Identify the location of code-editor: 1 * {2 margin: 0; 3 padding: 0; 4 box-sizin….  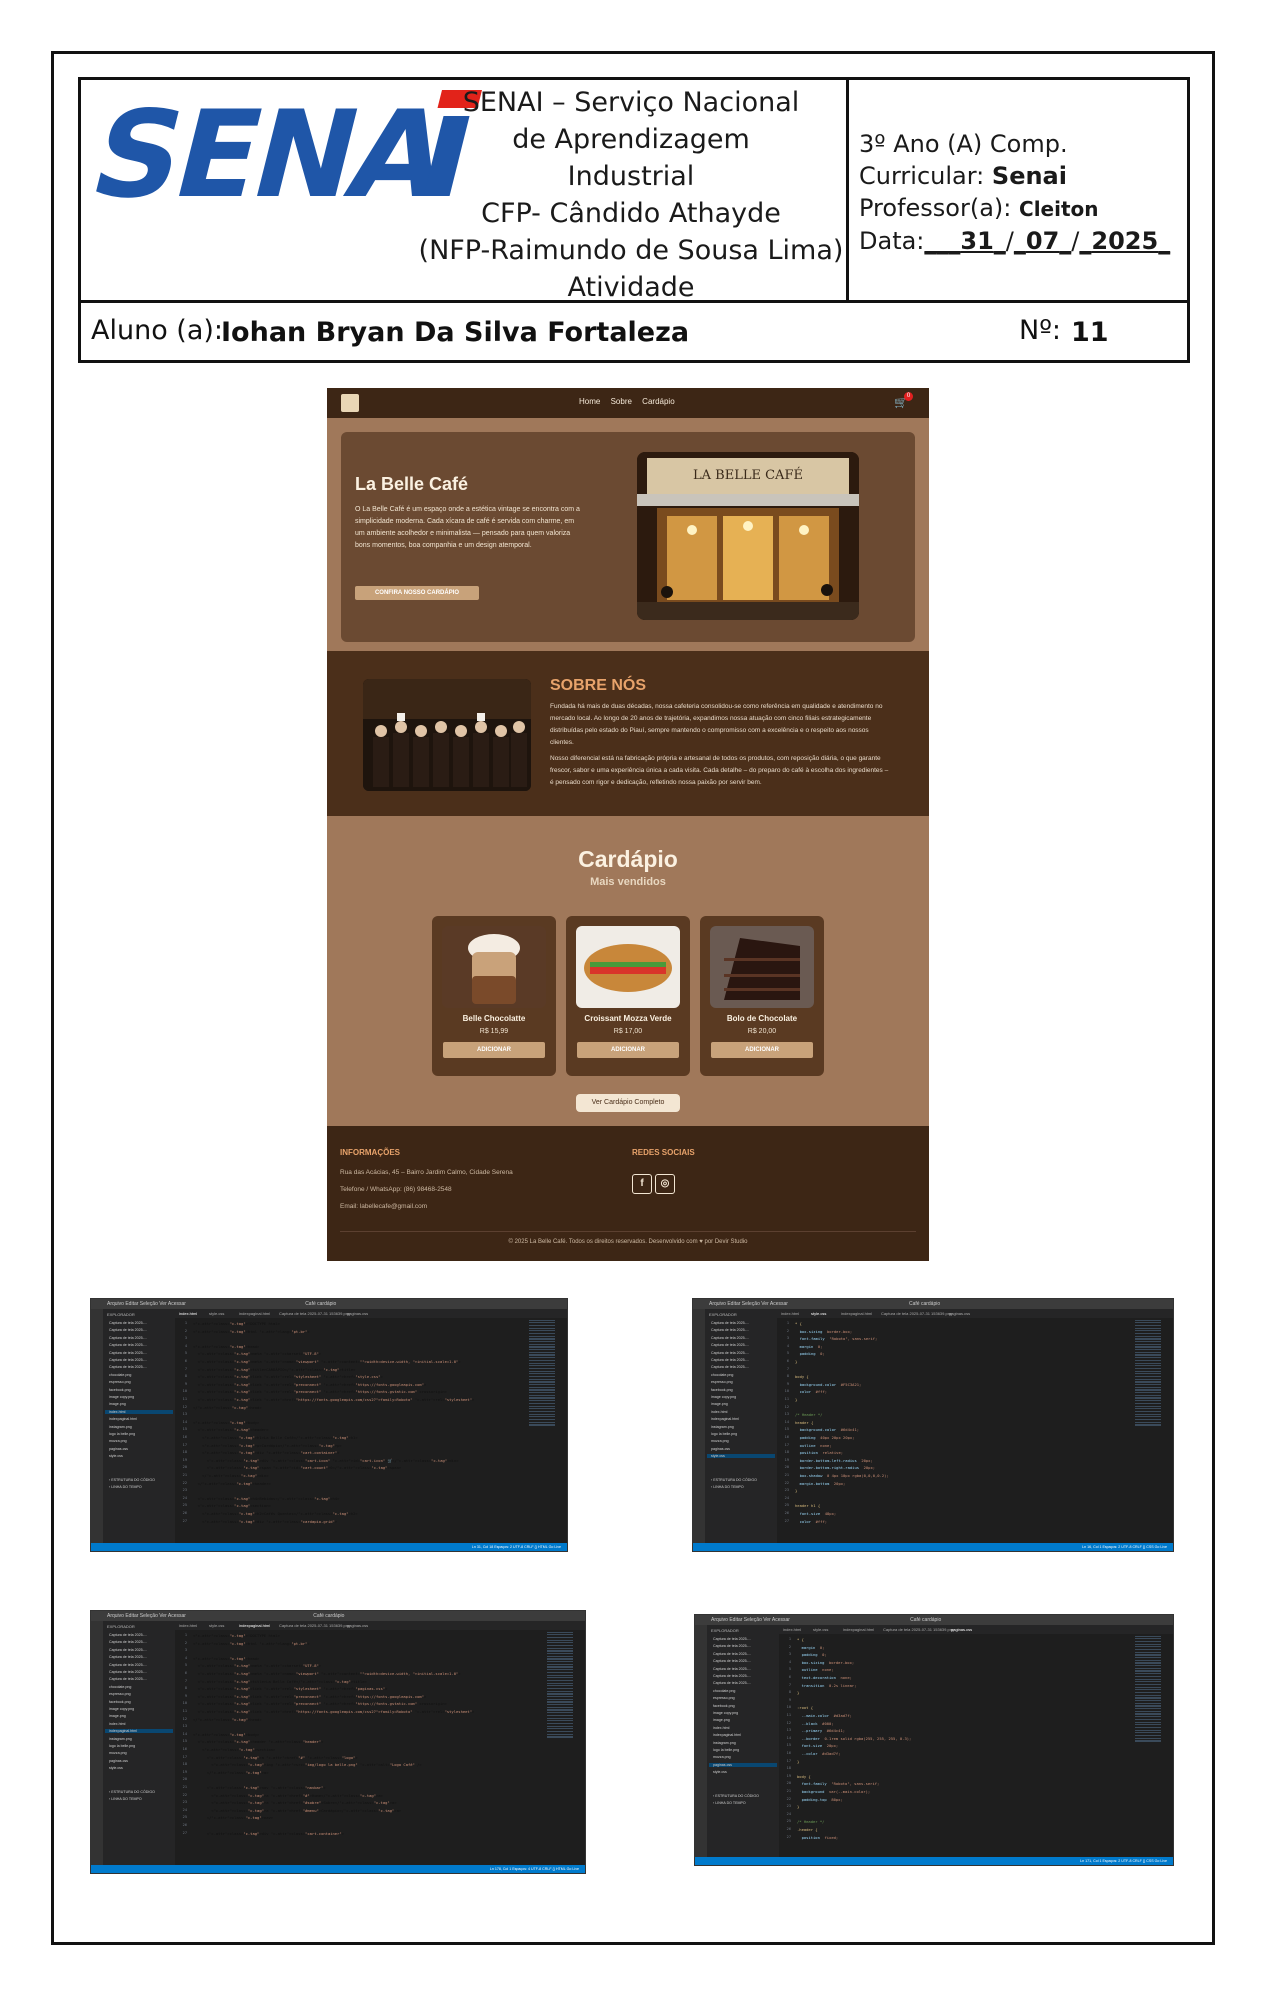
(955, 1745).